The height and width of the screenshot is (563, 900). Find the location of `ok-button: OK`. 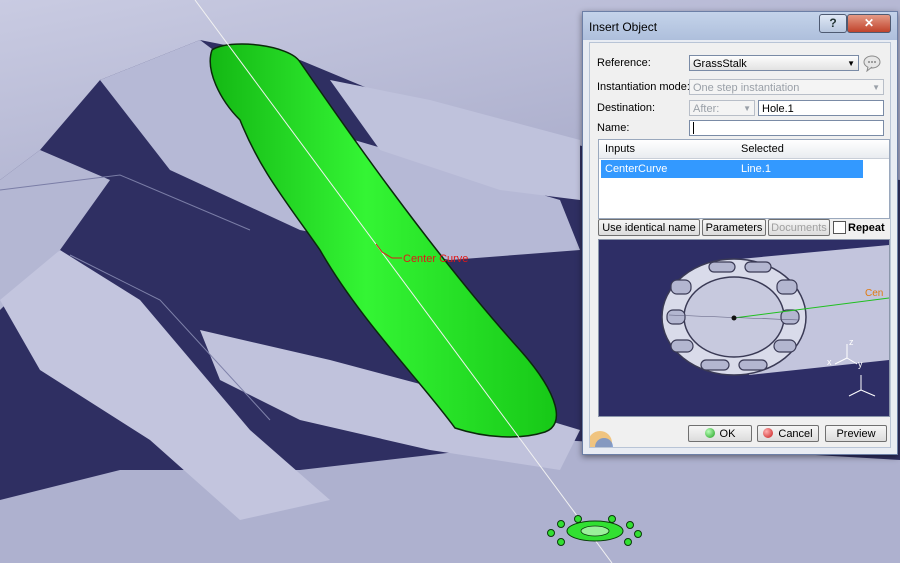

ok-button: OK is located at coordinates (720, 433).